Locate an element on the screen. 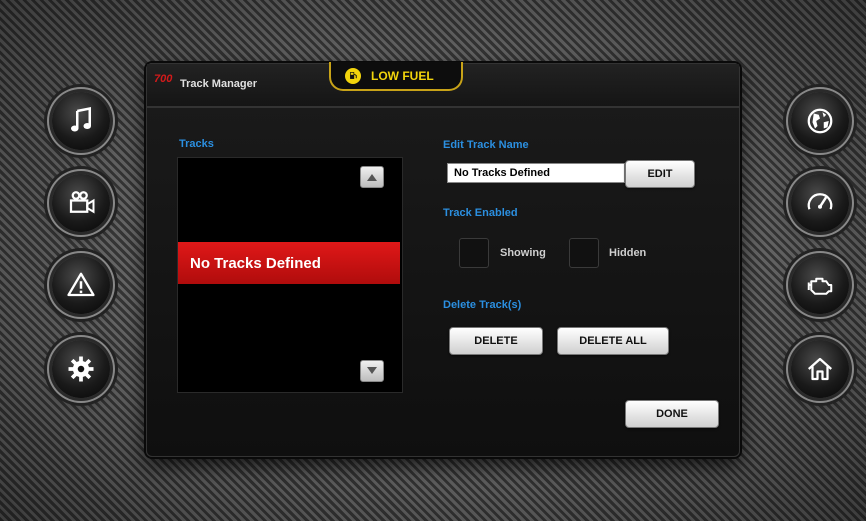  delete-all-button: DELETE ALL is located at coordinates (613, 341).